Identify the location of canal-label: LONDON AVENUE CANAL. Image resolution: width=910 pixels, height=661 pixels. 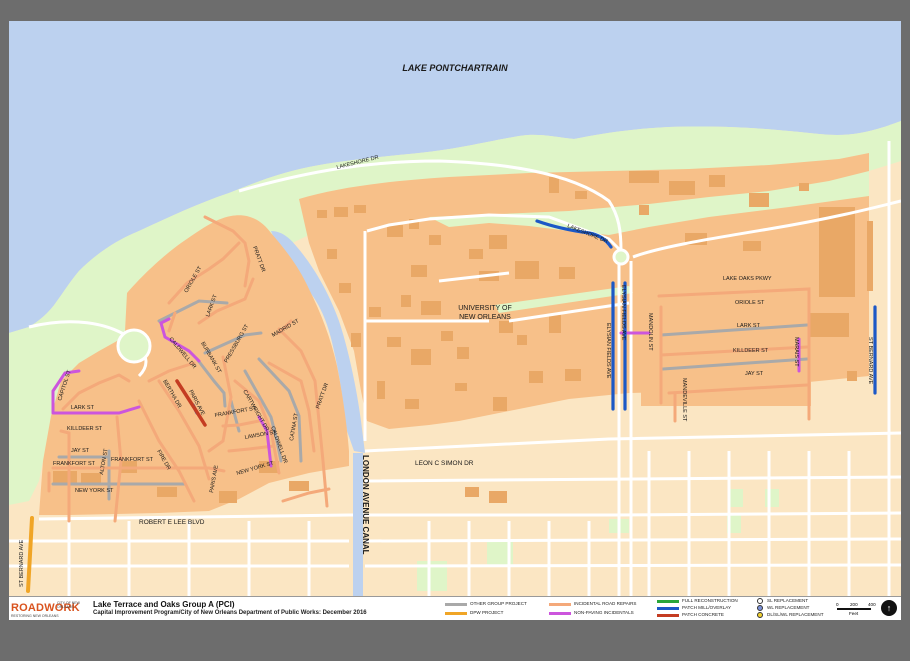
(365, 505).